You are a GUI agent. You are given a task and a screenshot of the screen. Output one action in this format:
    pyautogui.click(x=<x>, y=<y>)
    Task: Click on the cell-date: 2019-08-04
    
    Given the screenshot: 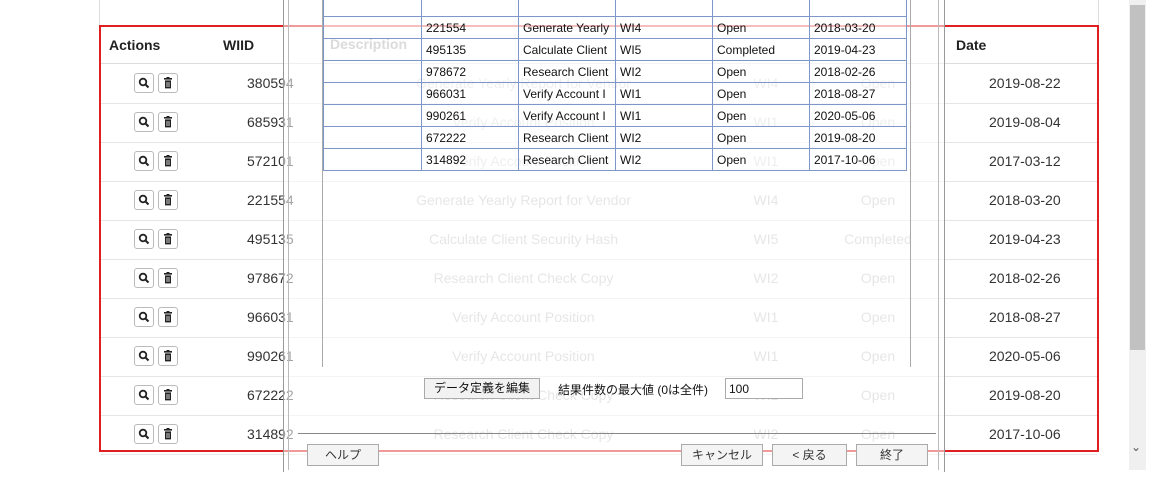 What is the action you would take?
    pyautogui.click(x=1025, y=122)
    